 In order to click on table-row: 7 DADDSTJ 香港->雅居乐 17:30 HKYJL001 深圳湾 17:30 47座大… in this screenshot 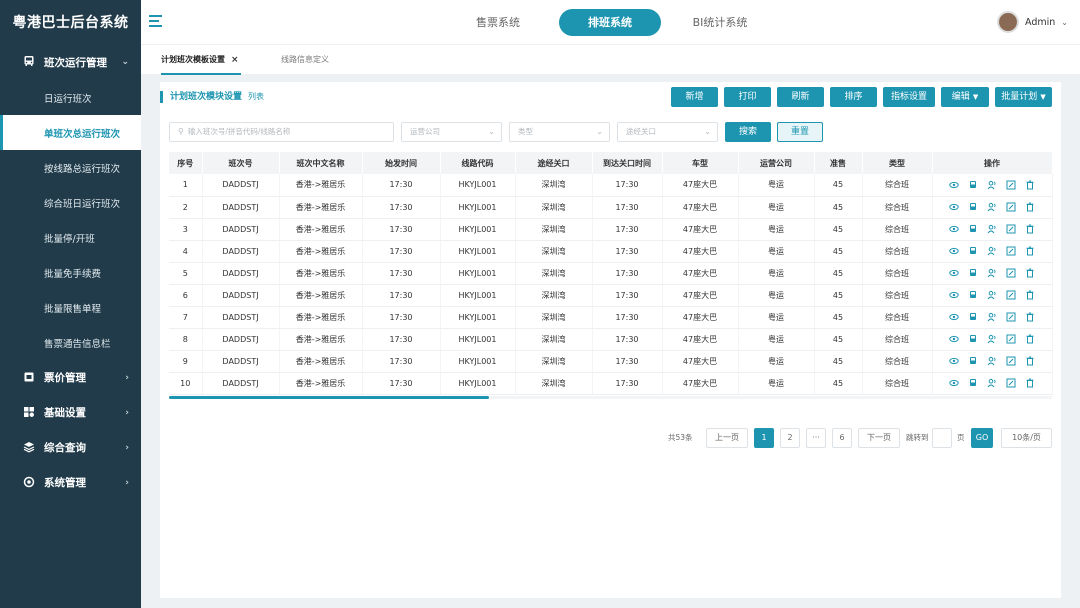, I will do `click(611, 317)`.